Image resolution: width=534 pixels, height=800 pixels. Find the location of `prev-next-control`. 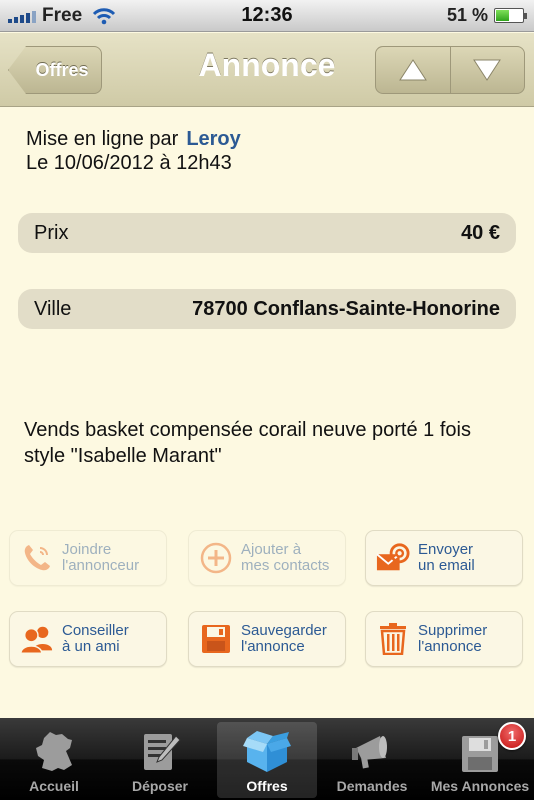

prev-next-control is located at coordinates (450, 70).